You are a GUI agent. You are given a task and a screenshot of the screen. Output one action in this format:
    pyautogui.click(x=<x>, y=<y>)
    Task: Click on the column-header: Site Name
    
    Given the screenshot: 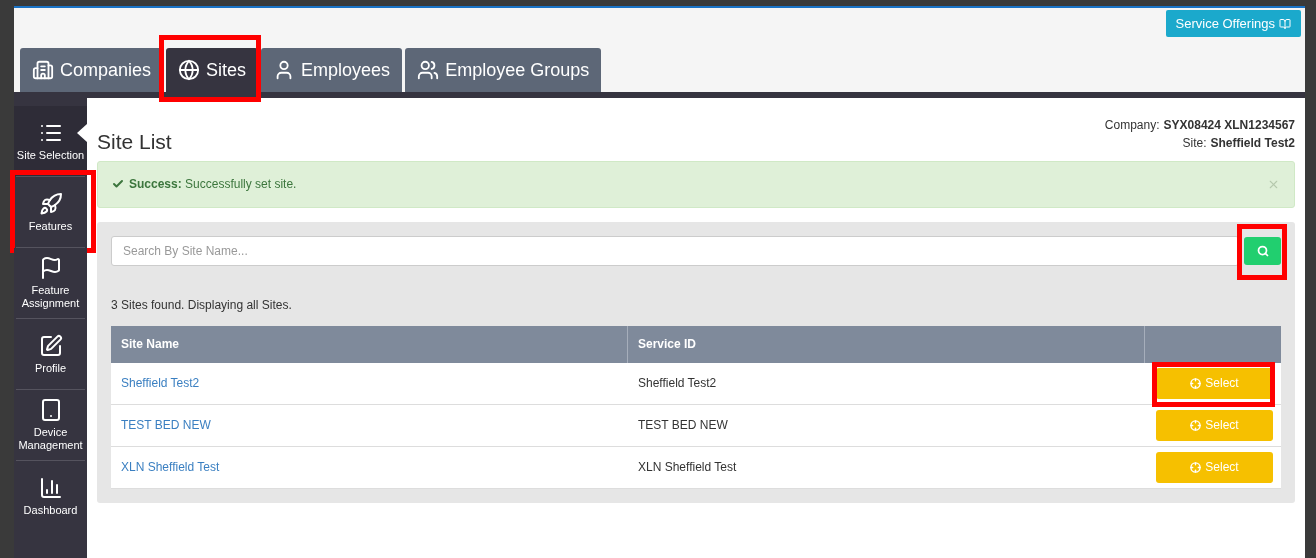 What is the action you would take?
    pyautogui.click(x=369, y=344)
    